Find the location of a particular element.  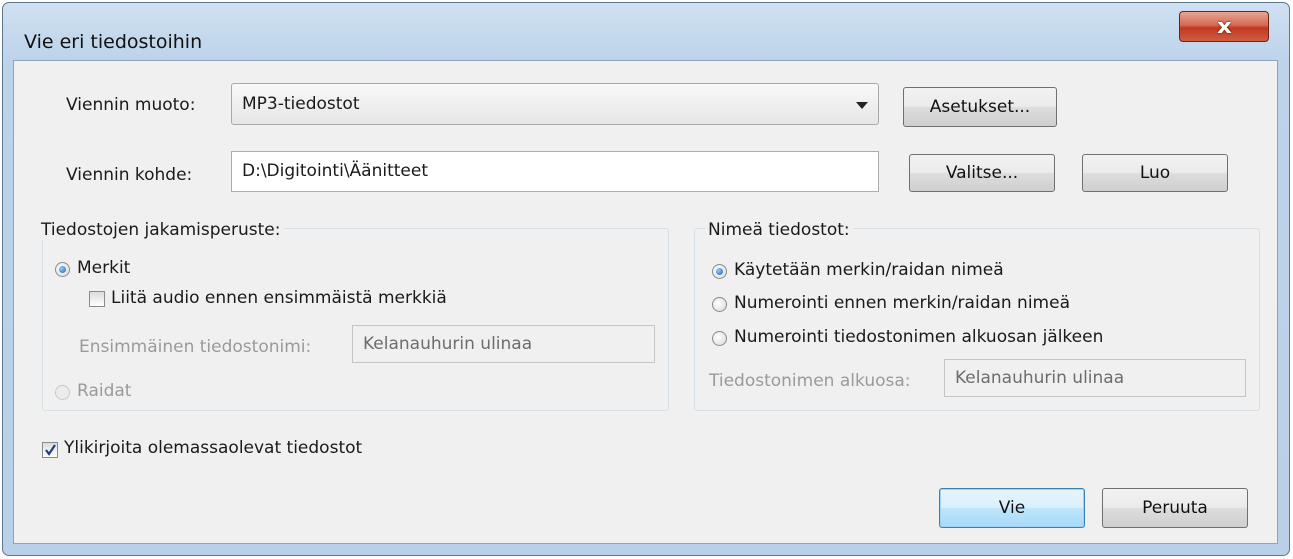

radio-markers is located at coordinates (62, 269).